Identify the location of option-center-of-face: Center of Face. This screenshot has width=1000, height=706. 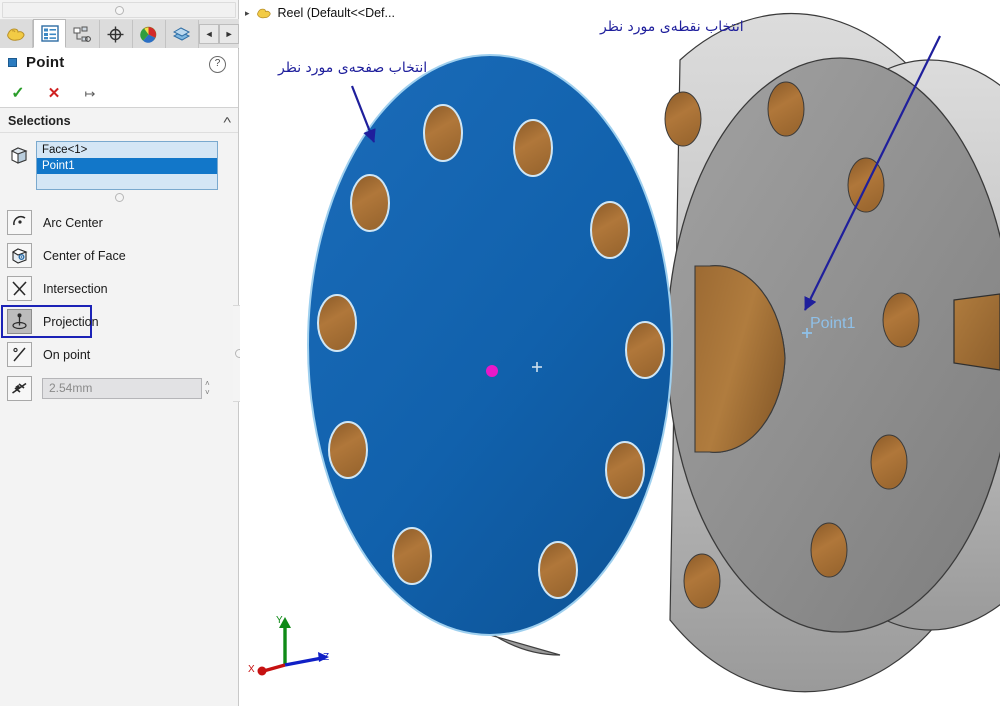
(119, 255).